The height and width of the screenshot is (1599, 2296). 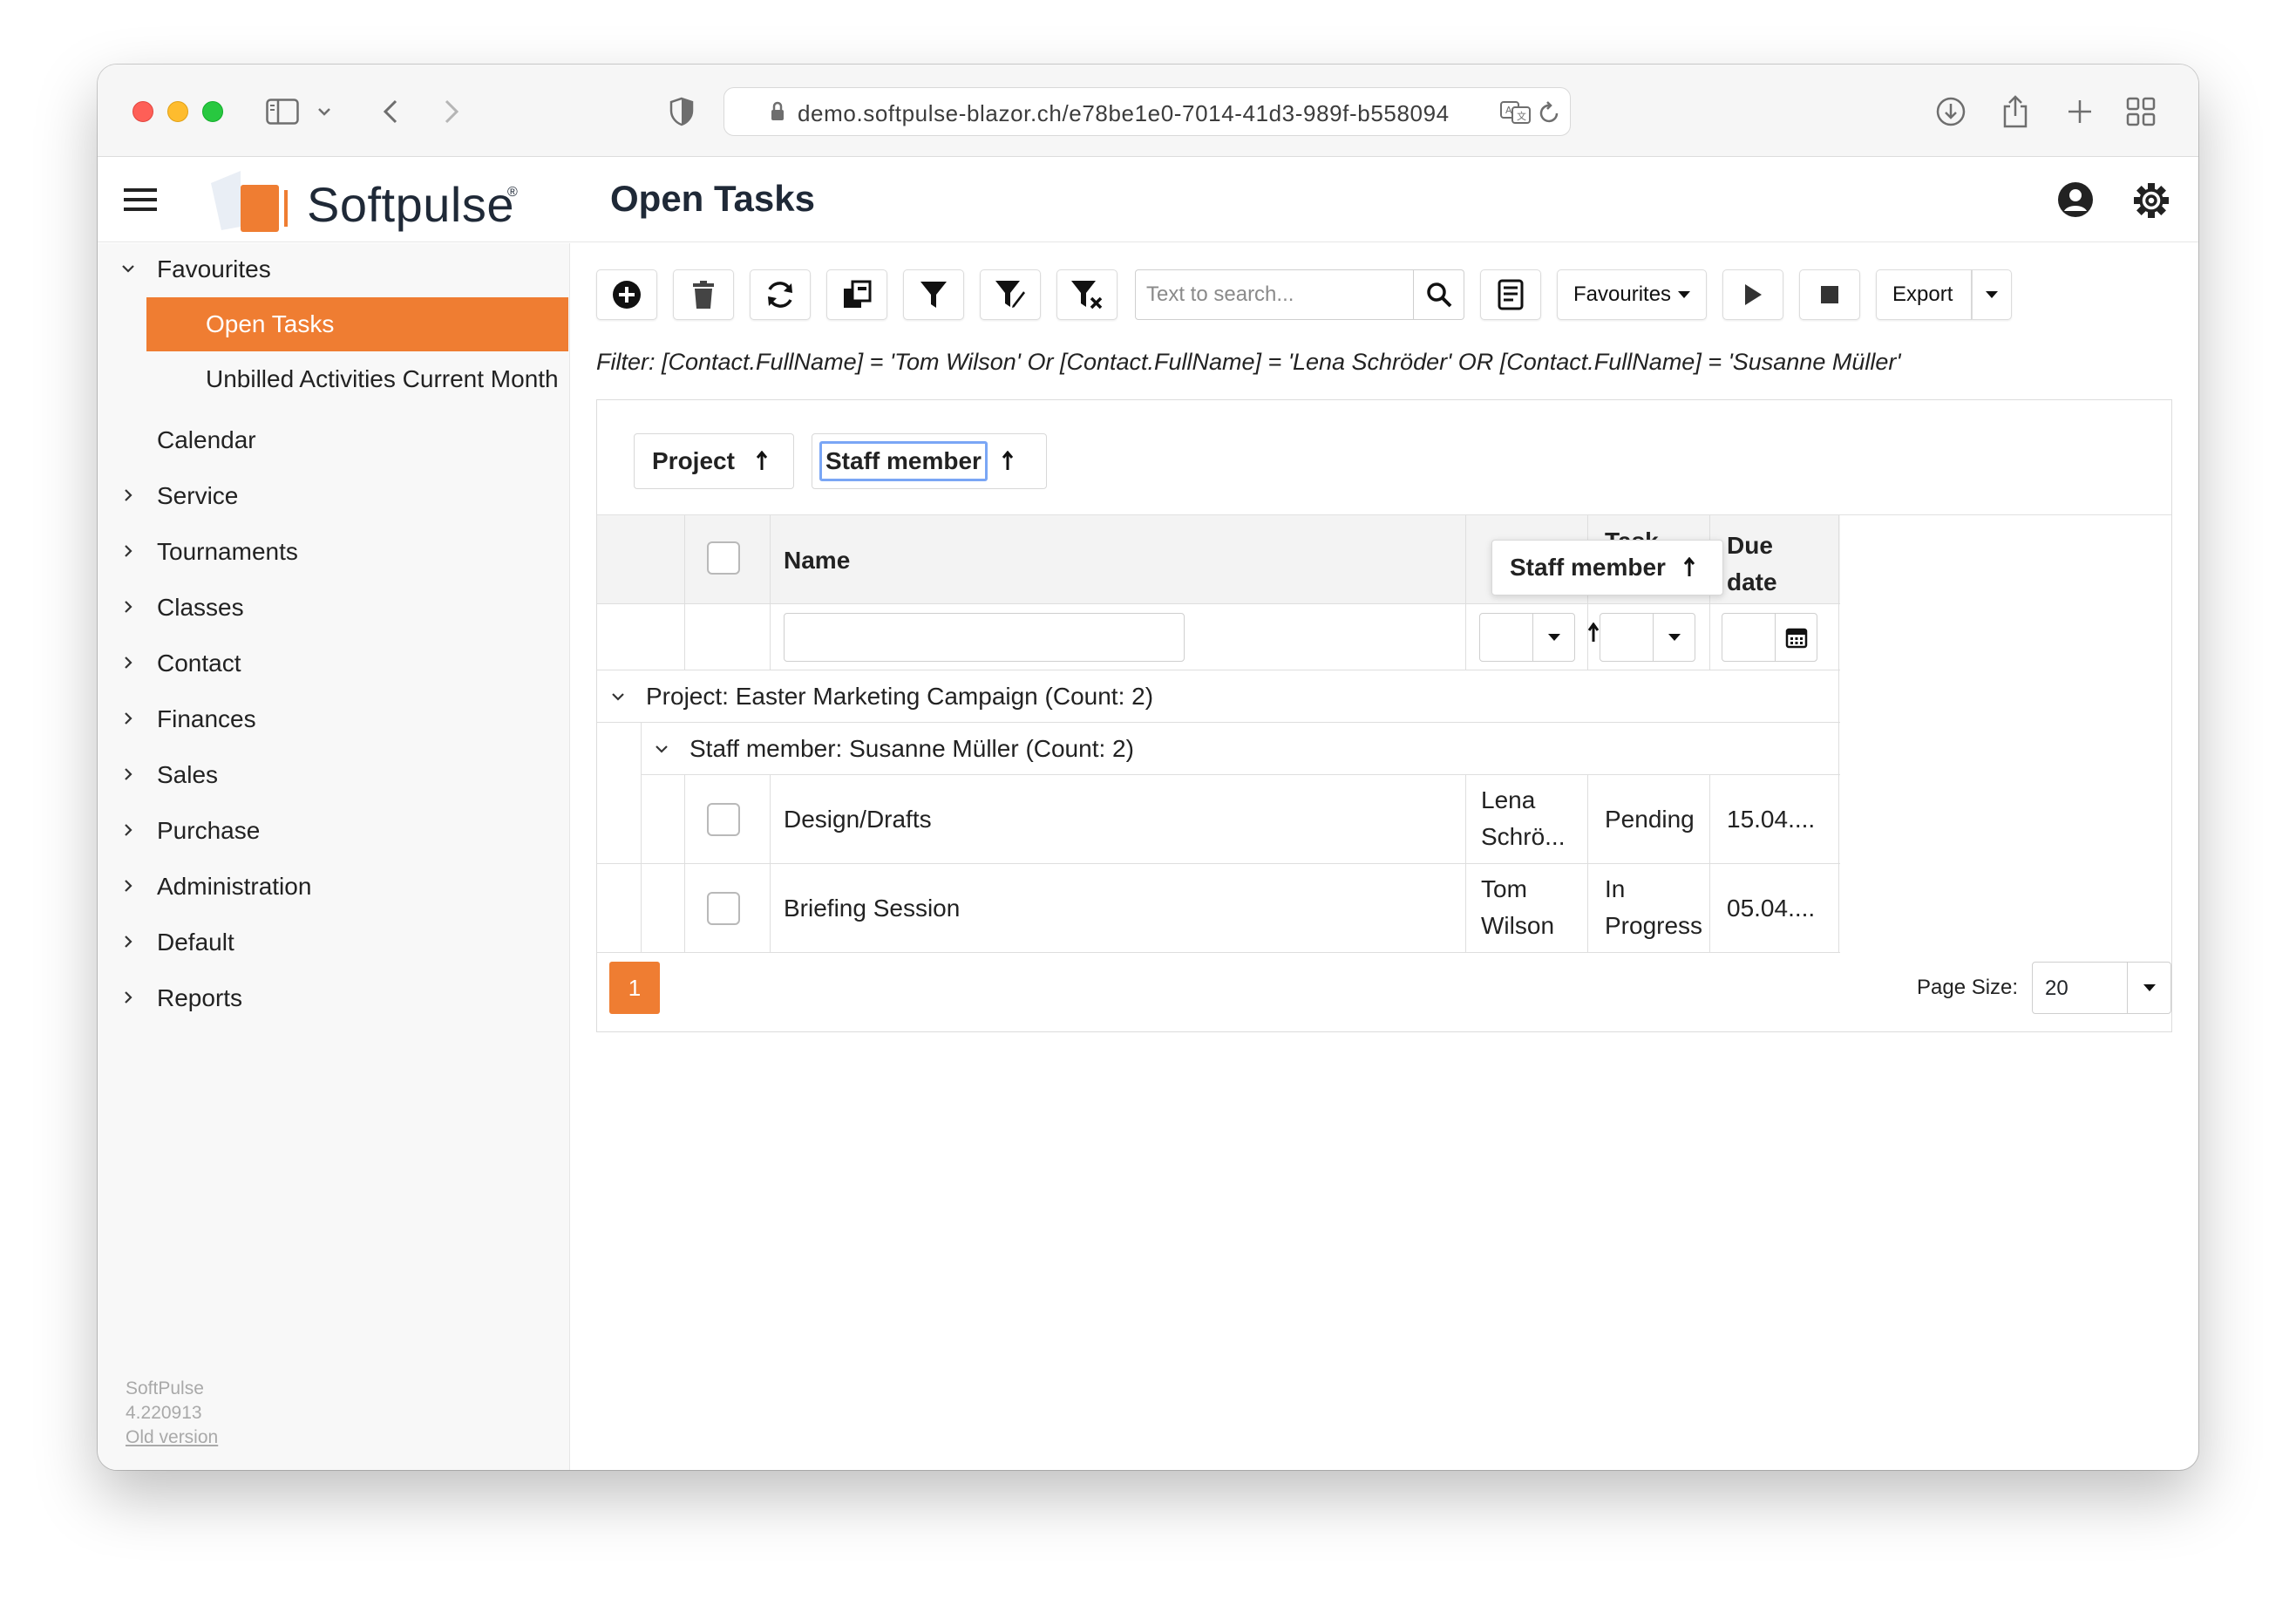 What do you see at coordinates (856, 294) in the screenshot?
I see `copy-button` at bounding box center [856, 294].